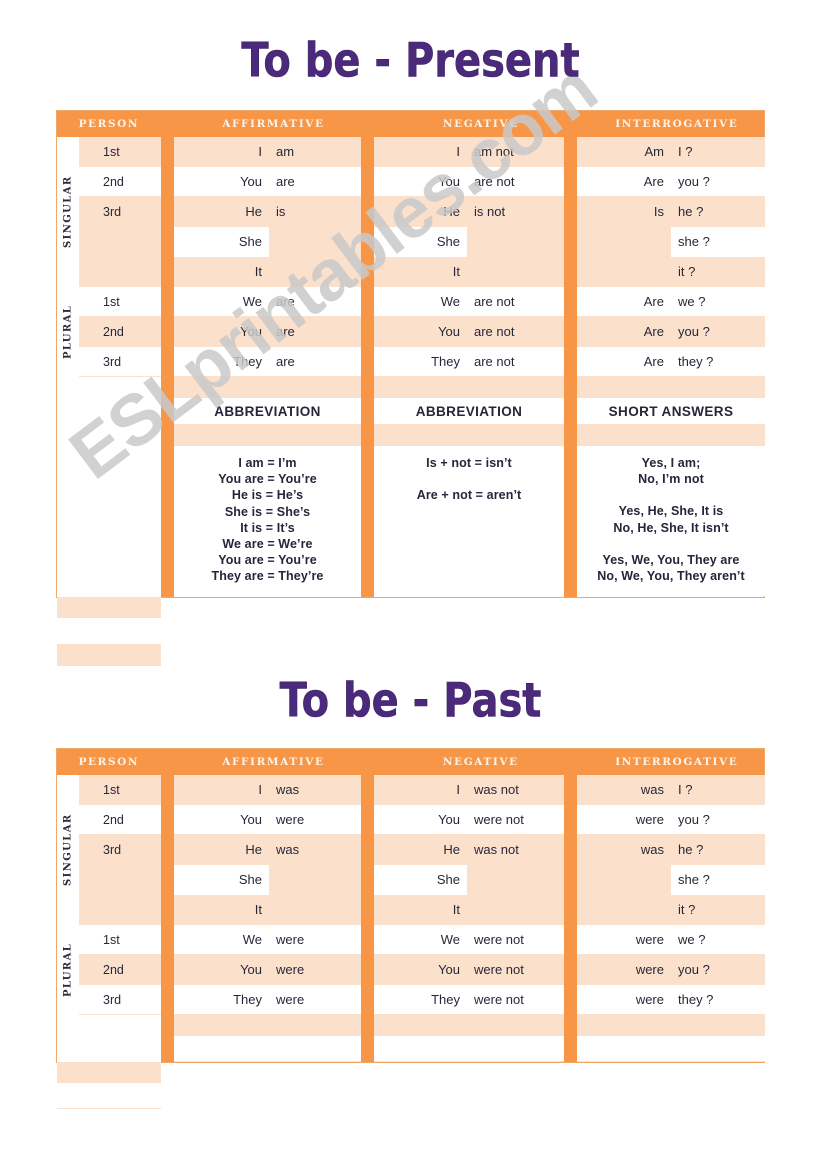 This screenshot has width=821, height=1169. What do you see at coordinates (469, 212) in the screenshot?
I see `table-row: He is not` at bounding box center [469, 212].